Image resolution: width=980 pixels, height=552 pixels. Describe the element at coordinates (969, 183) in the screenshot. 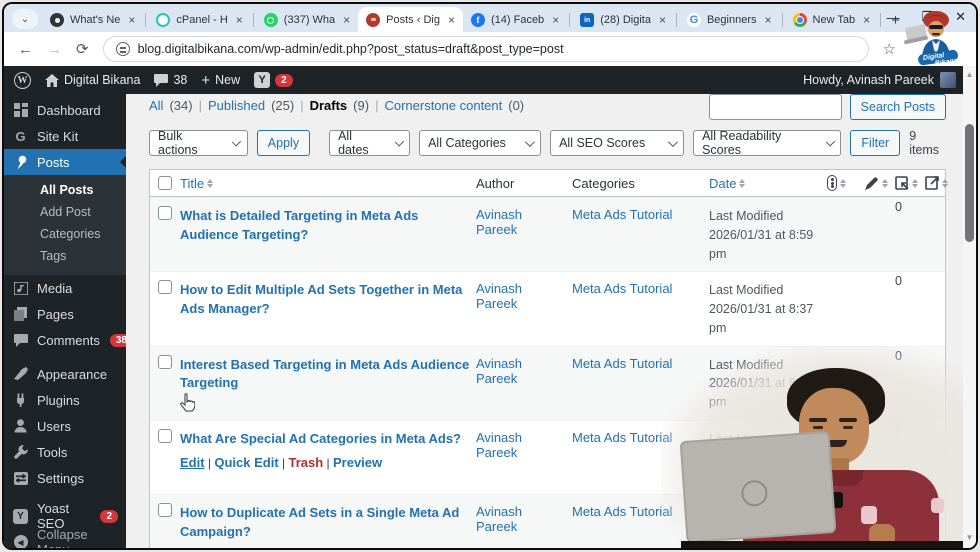

I see `scrollbar-thumb` at that location.